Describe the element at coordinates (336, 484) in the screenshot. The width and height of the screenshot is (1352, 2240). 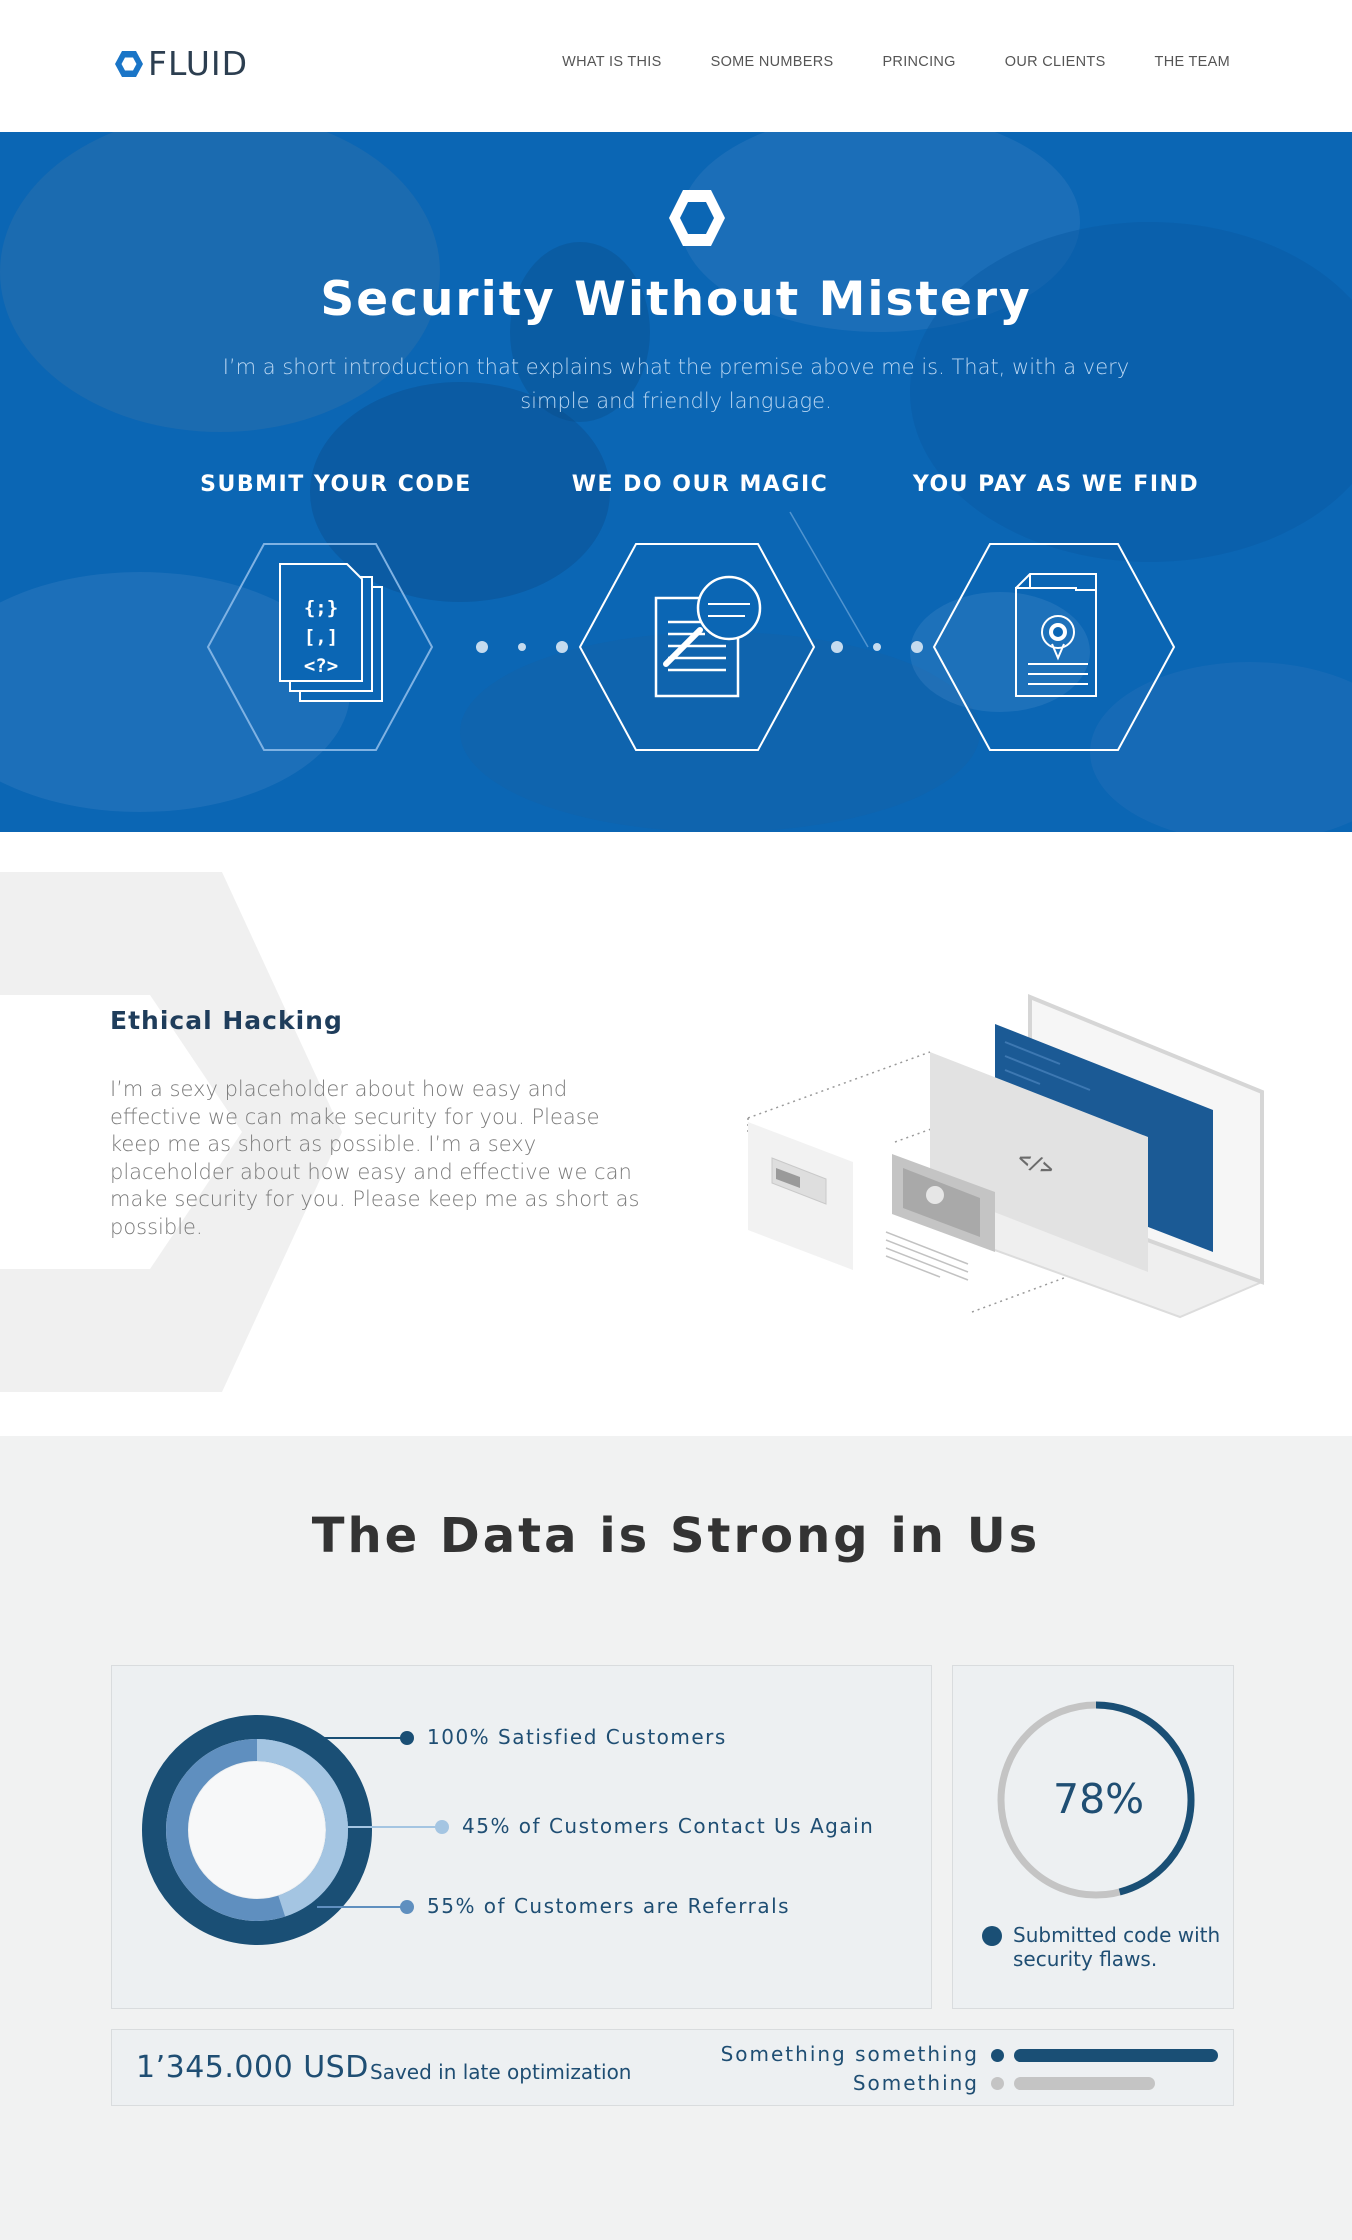
I see `step-title-submit-code: SUBMIT YOUR CODE` at that location.